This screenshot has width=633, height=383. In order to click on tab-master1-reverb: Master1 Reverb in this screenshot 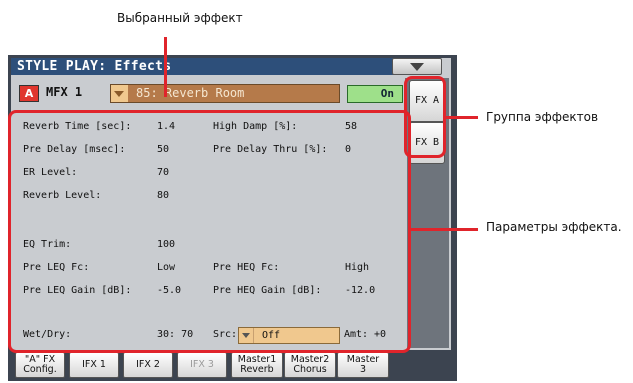, I will do `click(257, 365)`.